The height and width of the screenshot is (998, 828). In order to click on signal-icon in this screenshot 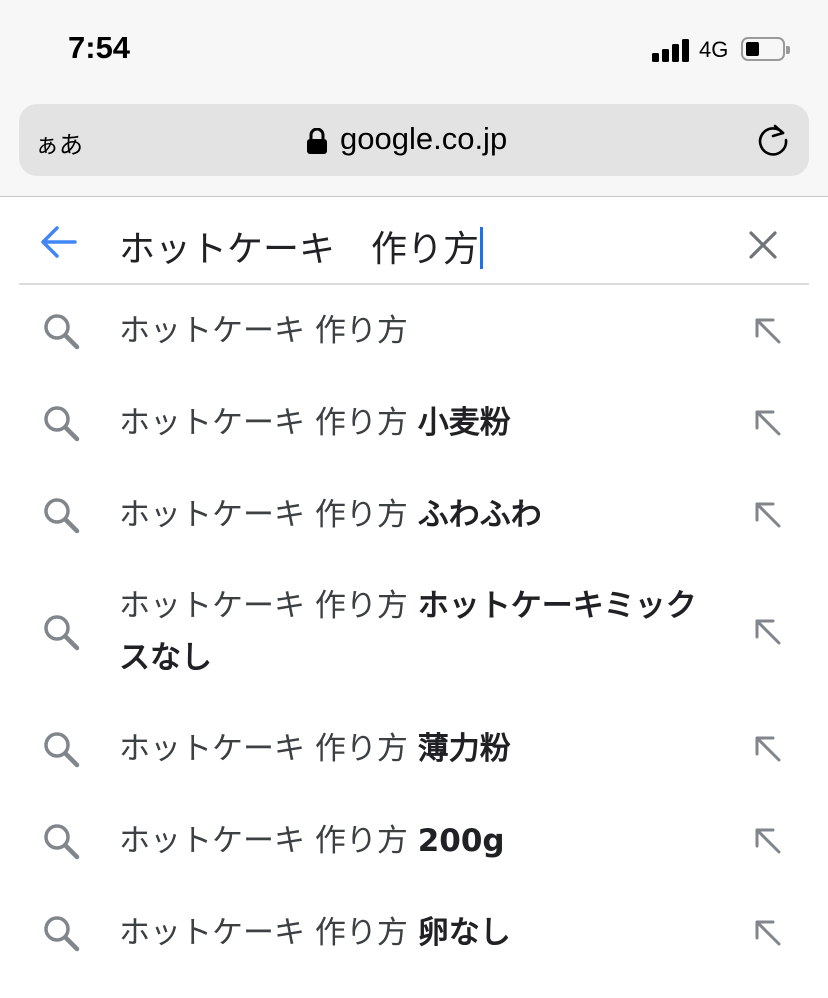, I will do `click(672, 50)`.